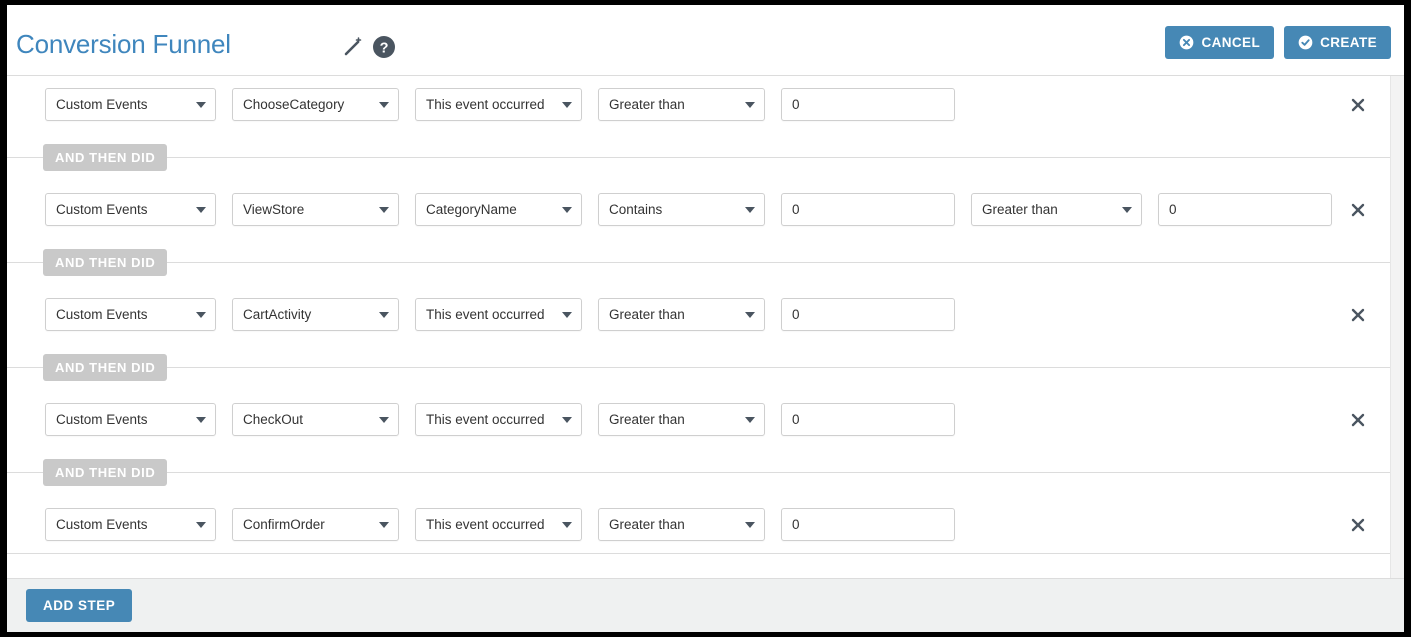 The image size is (1411, 637). What do you see at coordinates (315, 419) in the screenshot?
I see `event-name-select: CheckOut` at bounding box center [315, 419].